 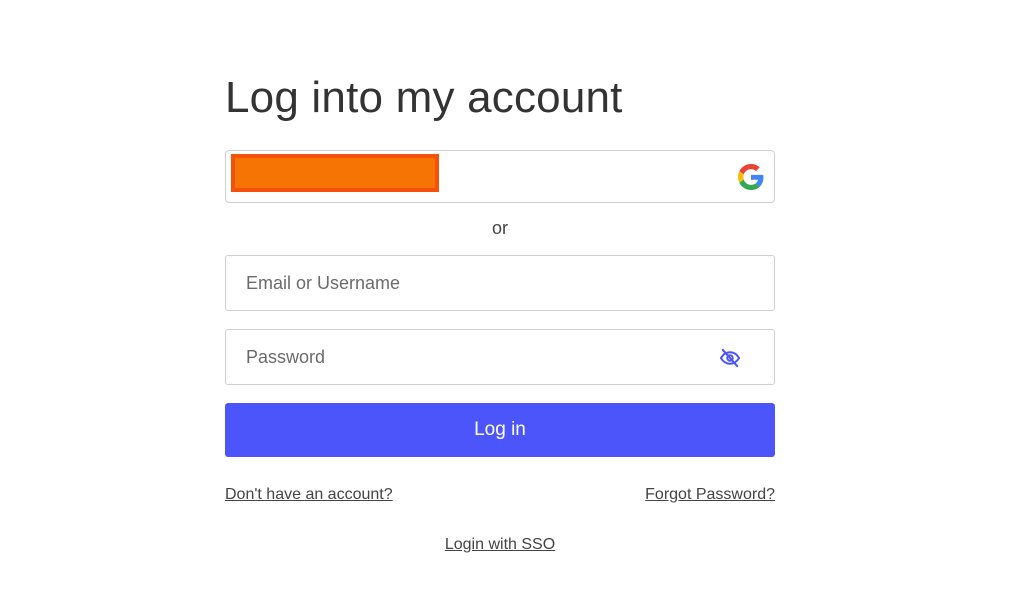 What do you see at coordinates (424, 97) in the screenshot?
I see `page-title: Log into my account` at bounding box center [424, 97].